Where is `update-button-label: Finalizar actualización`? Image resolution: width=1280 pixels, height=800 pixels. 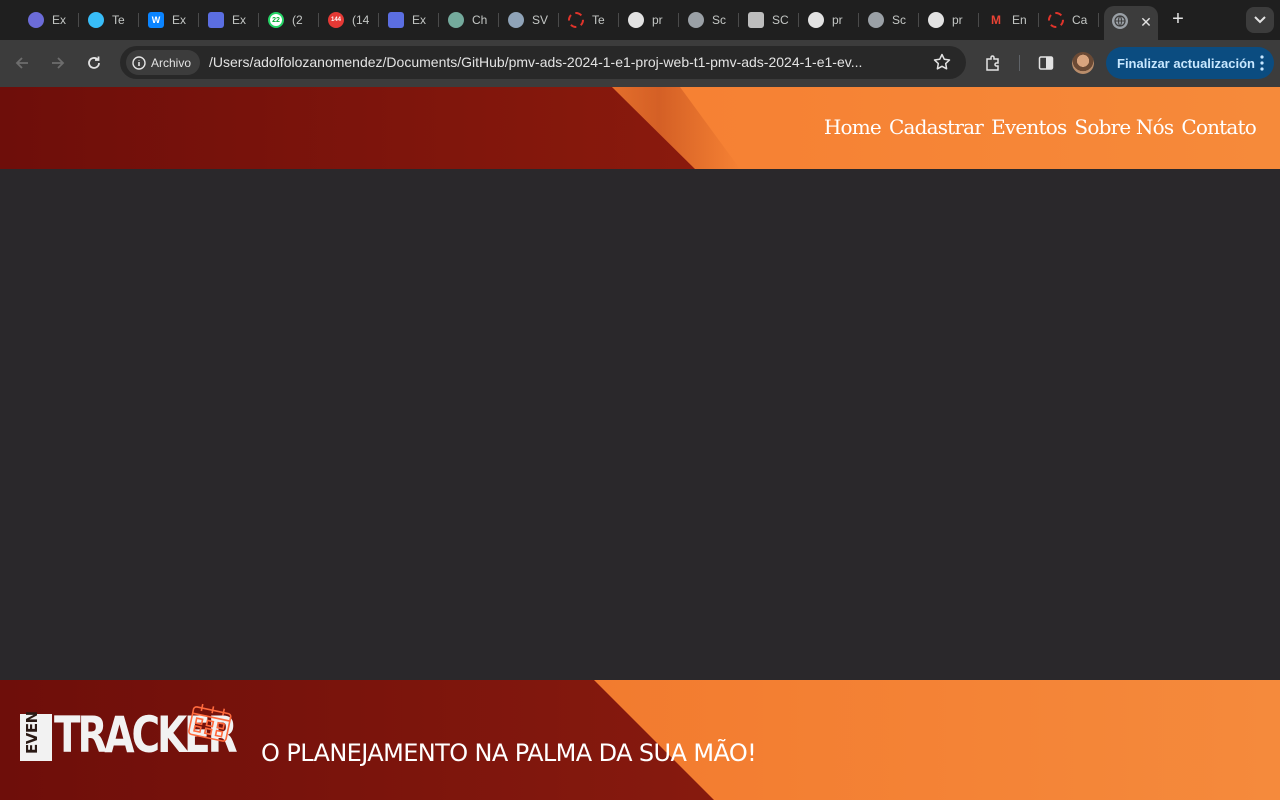 update-button-label: Finalizar actualización is located at coordinates (1186, 63).